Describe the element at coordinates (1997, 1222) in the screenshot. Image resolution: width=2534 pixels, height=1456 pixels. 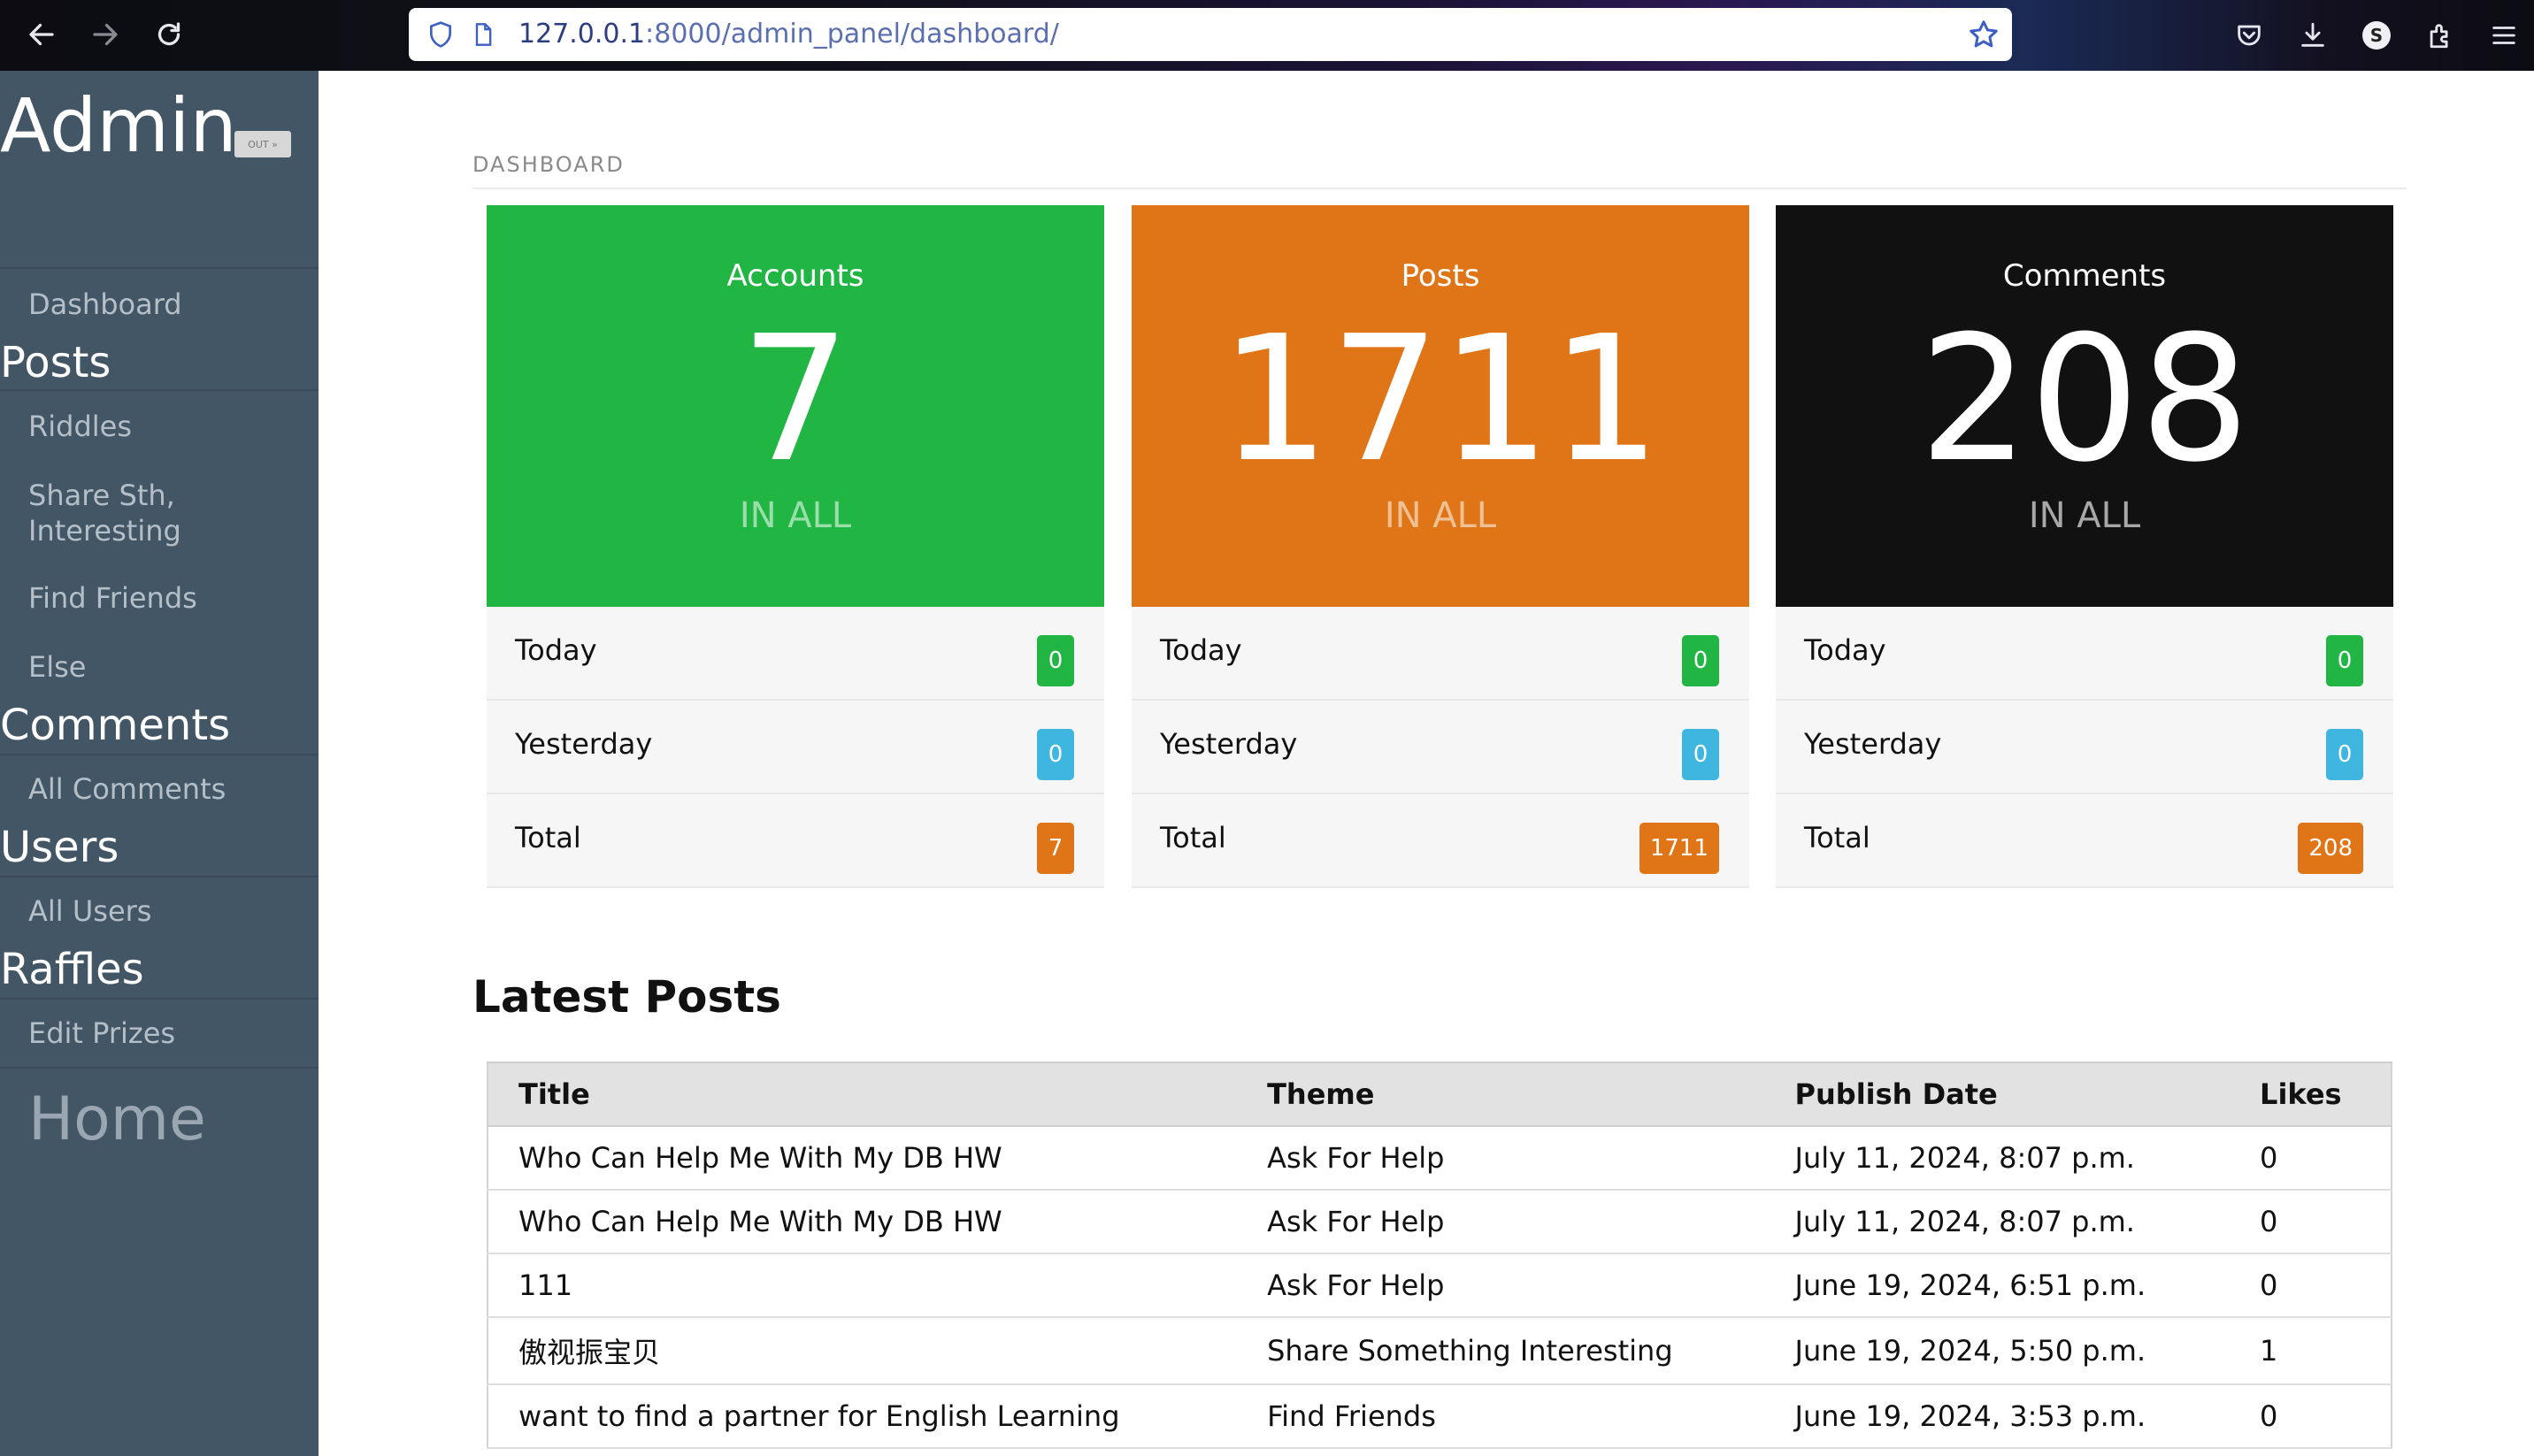
I see `post-date: July 11, 2024, 8:07 p.m.` at that location.